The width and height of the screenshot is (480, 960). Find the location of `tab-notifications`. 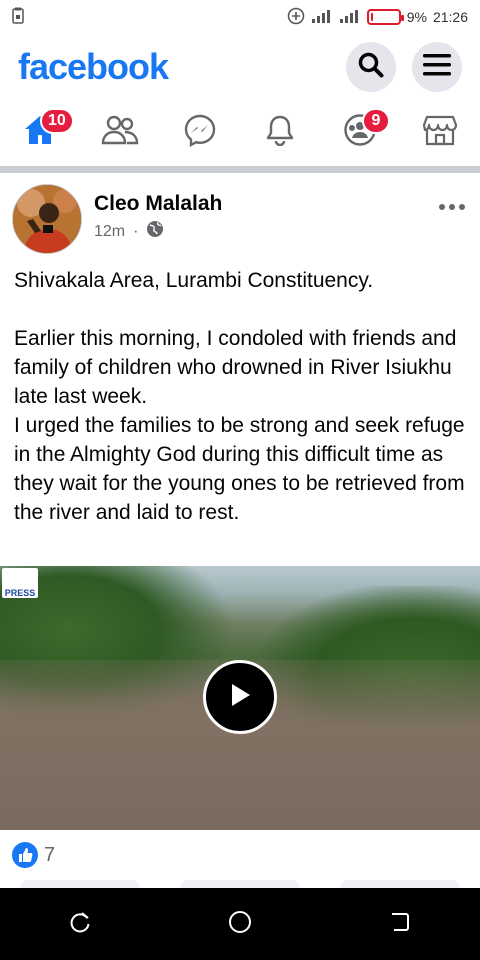

tab-notifications is located at coordinates (280, 132).